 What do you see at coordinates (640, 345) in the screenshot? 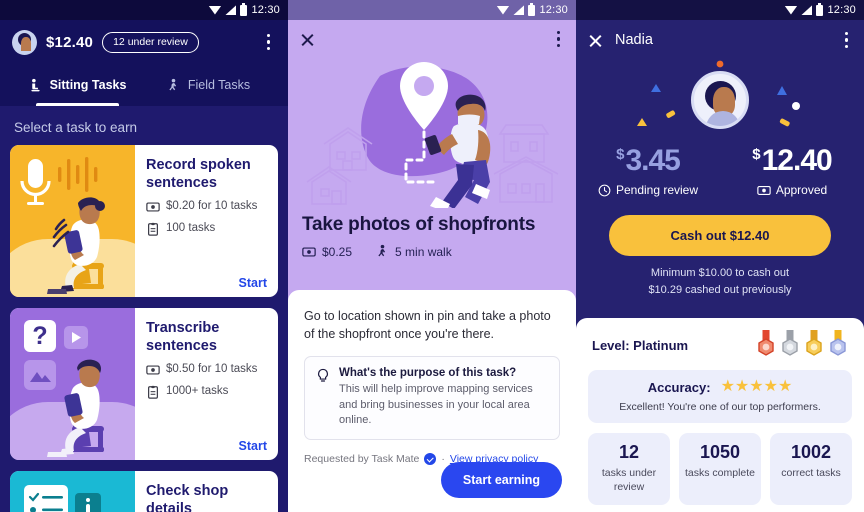
I see `level-label: Level: Platinum` at bounding box center [640, 345].